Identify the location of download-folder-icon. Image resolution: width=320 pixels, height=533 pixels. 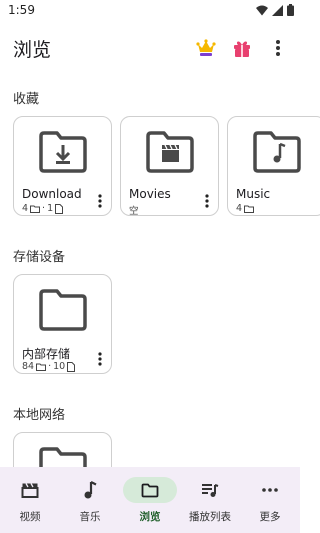
(63, 152).